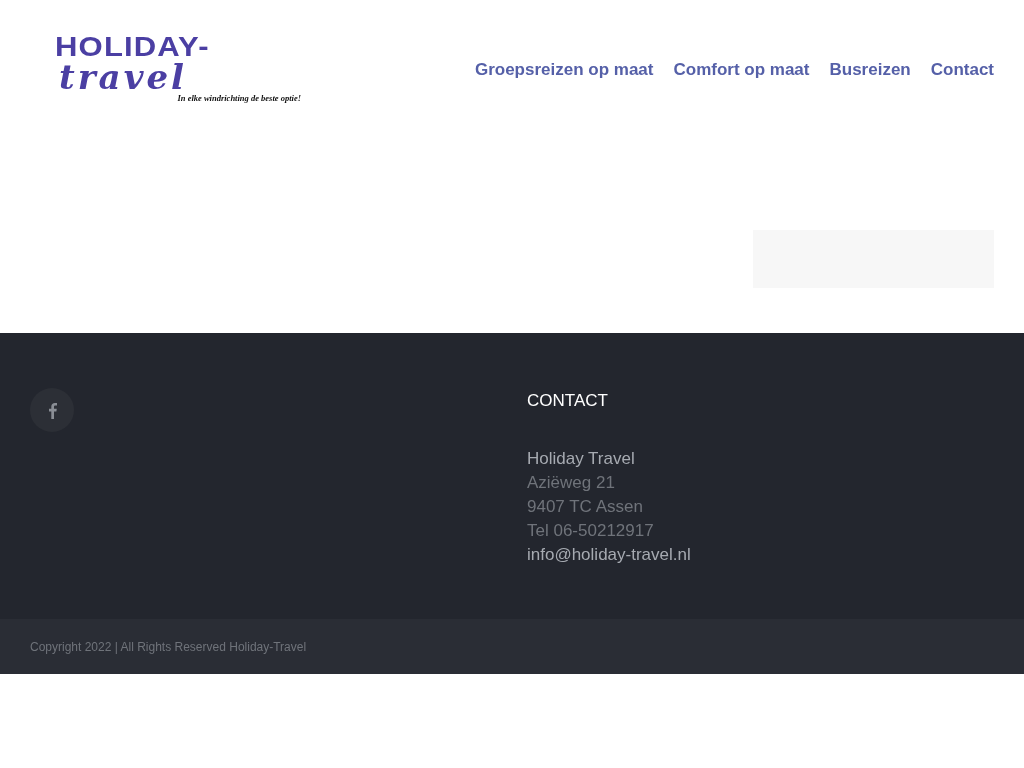 The height and width of the screenshot is (768, 1024). I want to click on nav-link: Groepsreizen op maat, so click(564, 70).